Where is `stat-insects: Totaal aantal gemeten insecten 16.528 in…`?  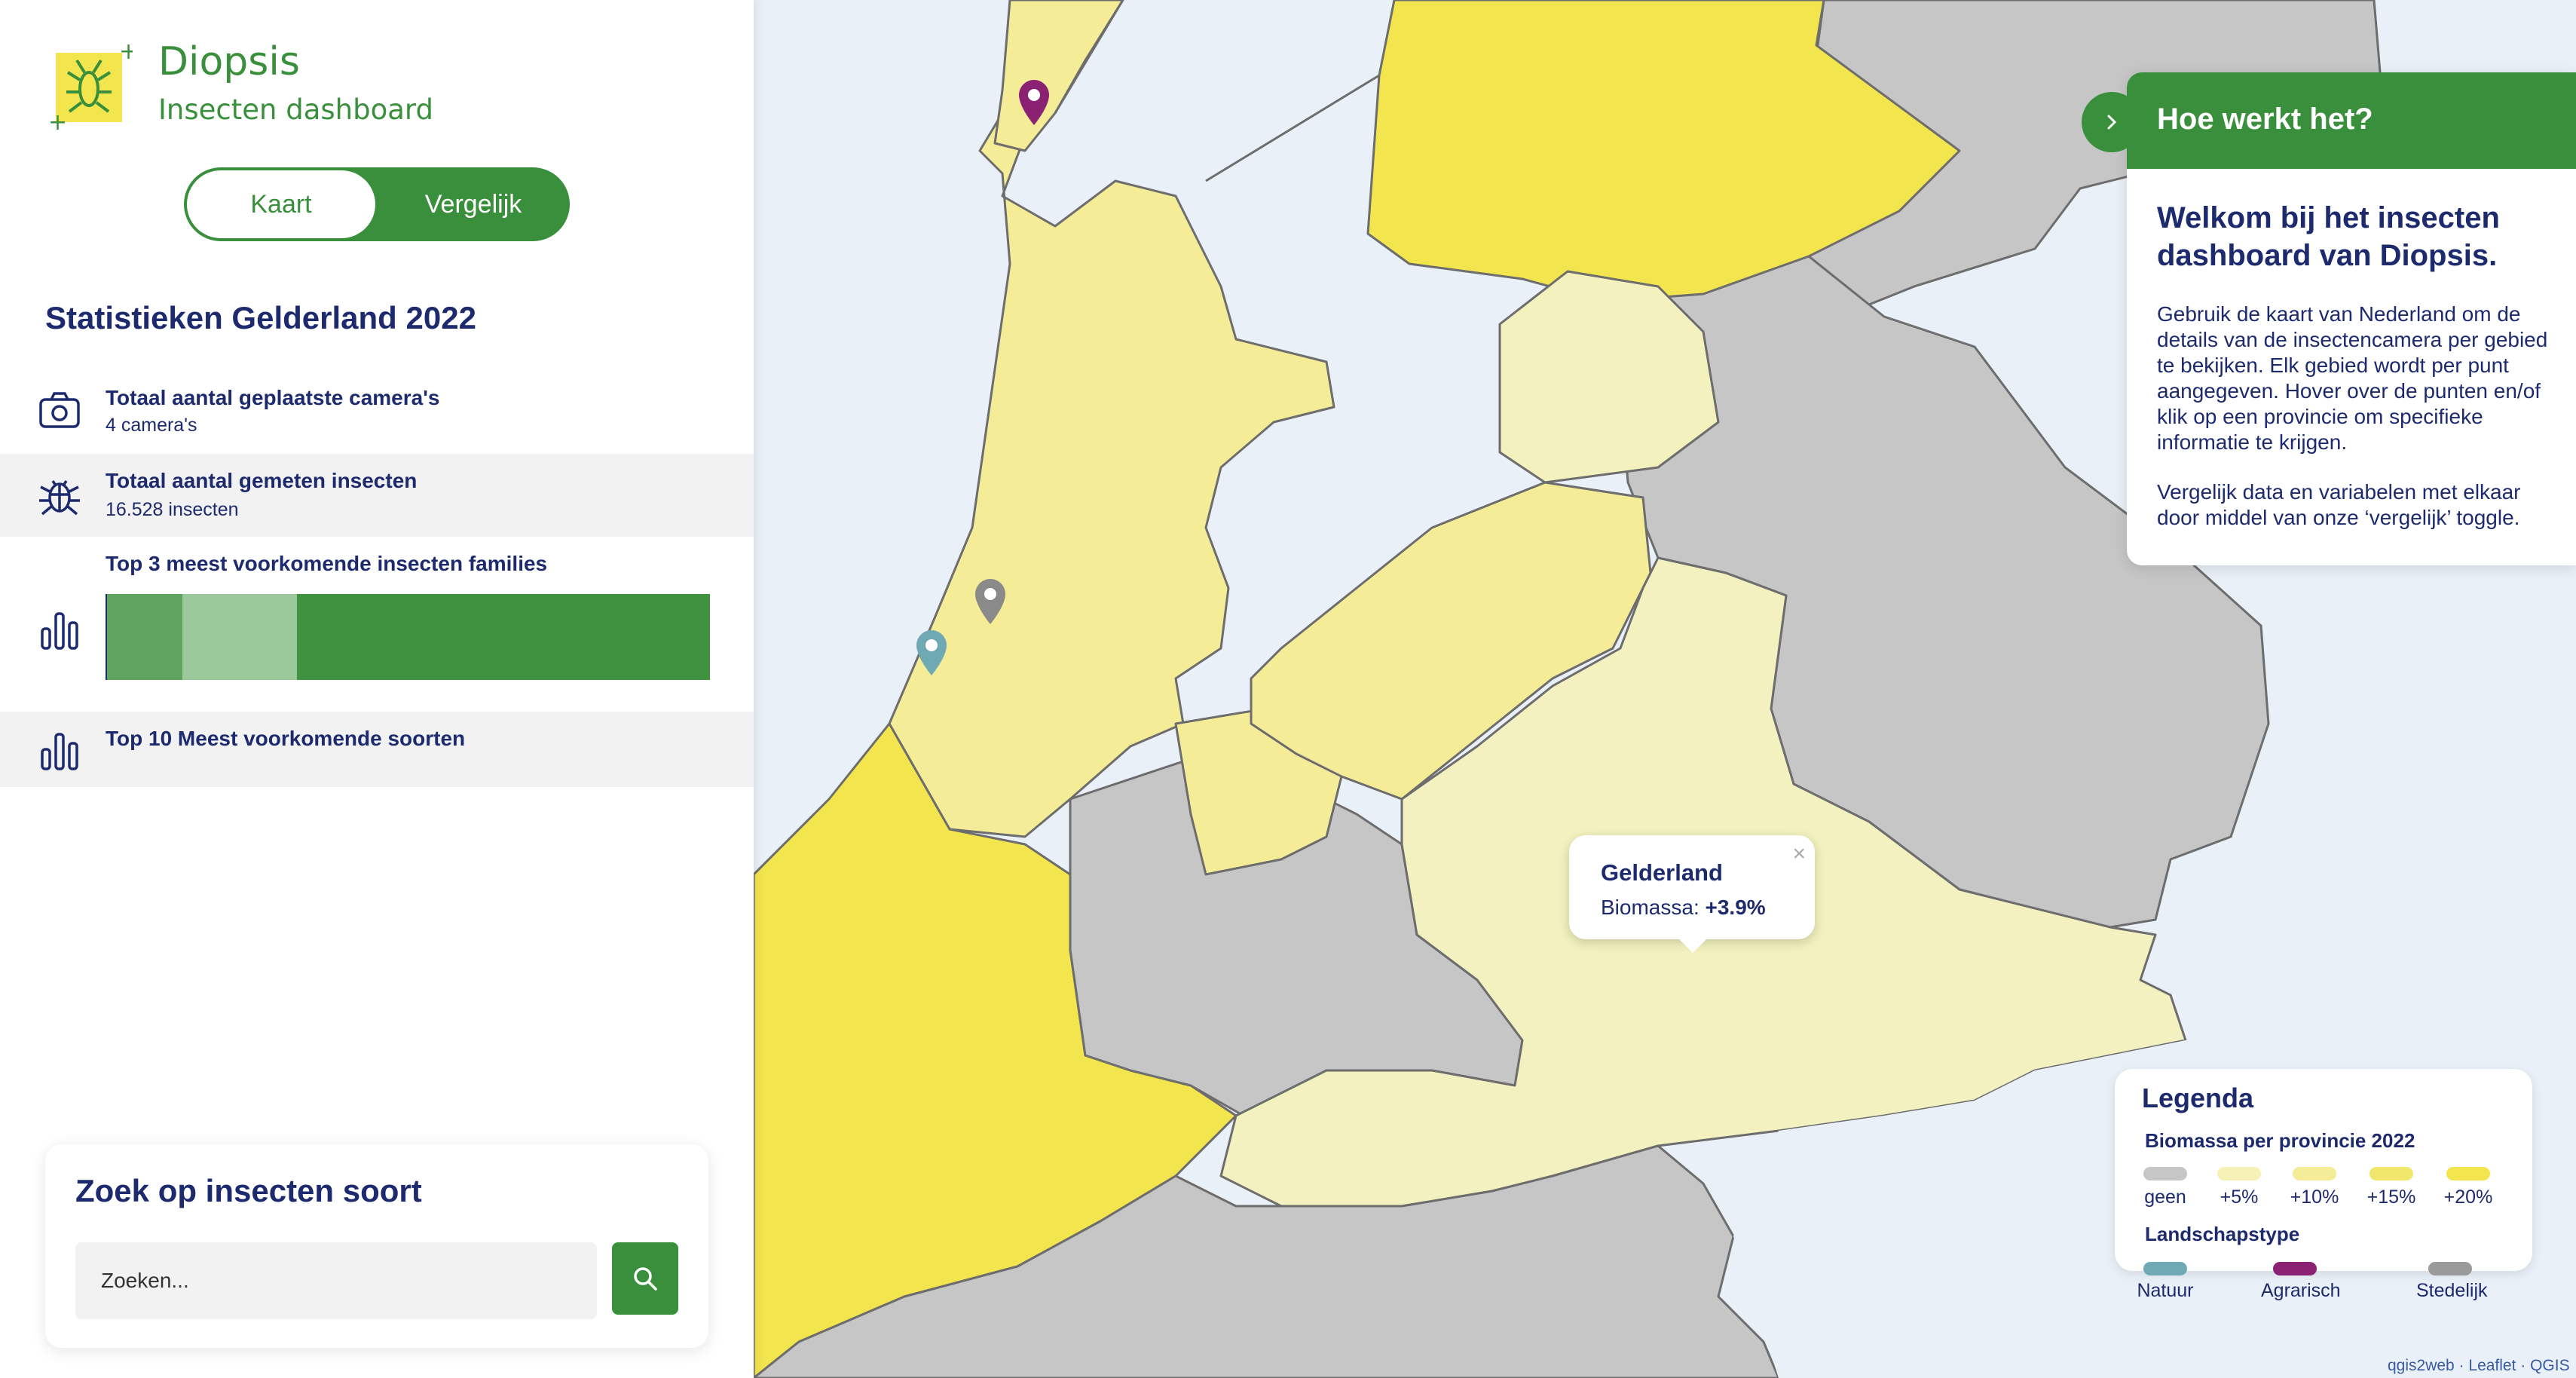
stat-insects: Totaal aantal gemeten insecten 16.528 in… is located at coordinates (377, 496).